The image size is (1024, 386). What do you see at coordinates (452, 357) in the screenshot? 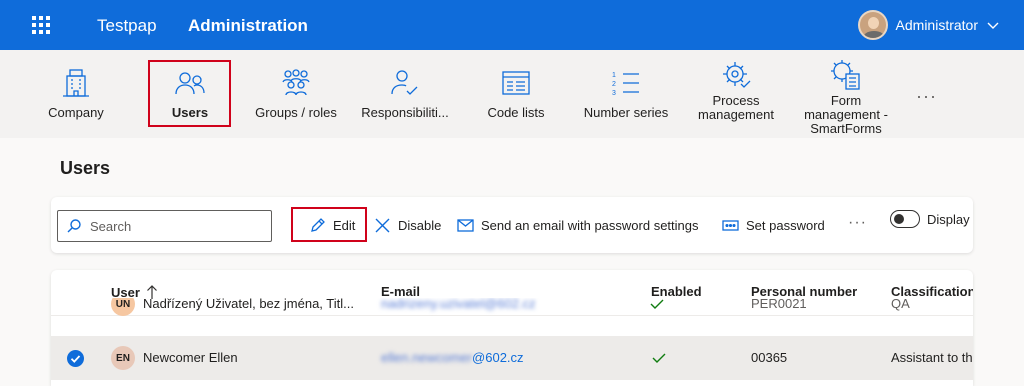
I see `email-cell: ellen.newcomer@602.cz` at bounding box center [452, 357].